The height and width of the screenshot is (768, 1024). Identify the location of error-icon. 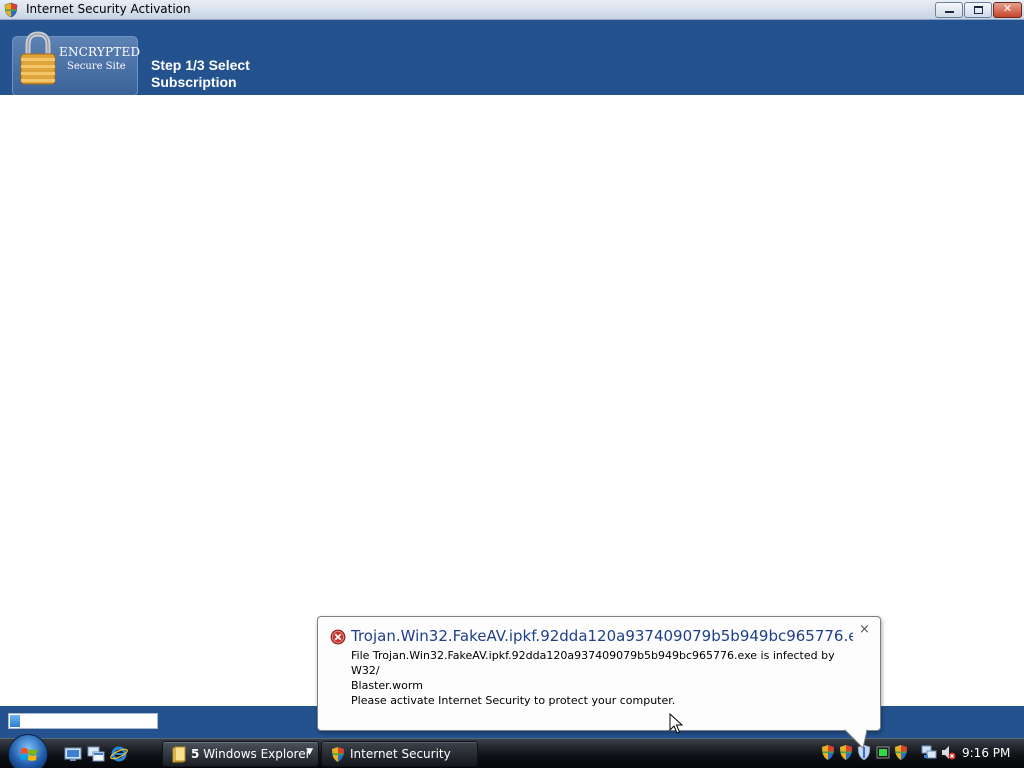
(338, 637).